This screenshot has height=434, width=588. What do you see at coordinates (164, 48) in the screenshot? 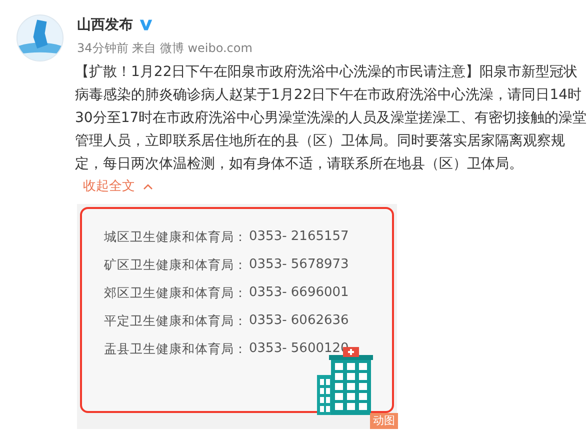
I see `post-meta: 34分钟前 来自 微博 weibo.com` at bounding box center [164, 48].